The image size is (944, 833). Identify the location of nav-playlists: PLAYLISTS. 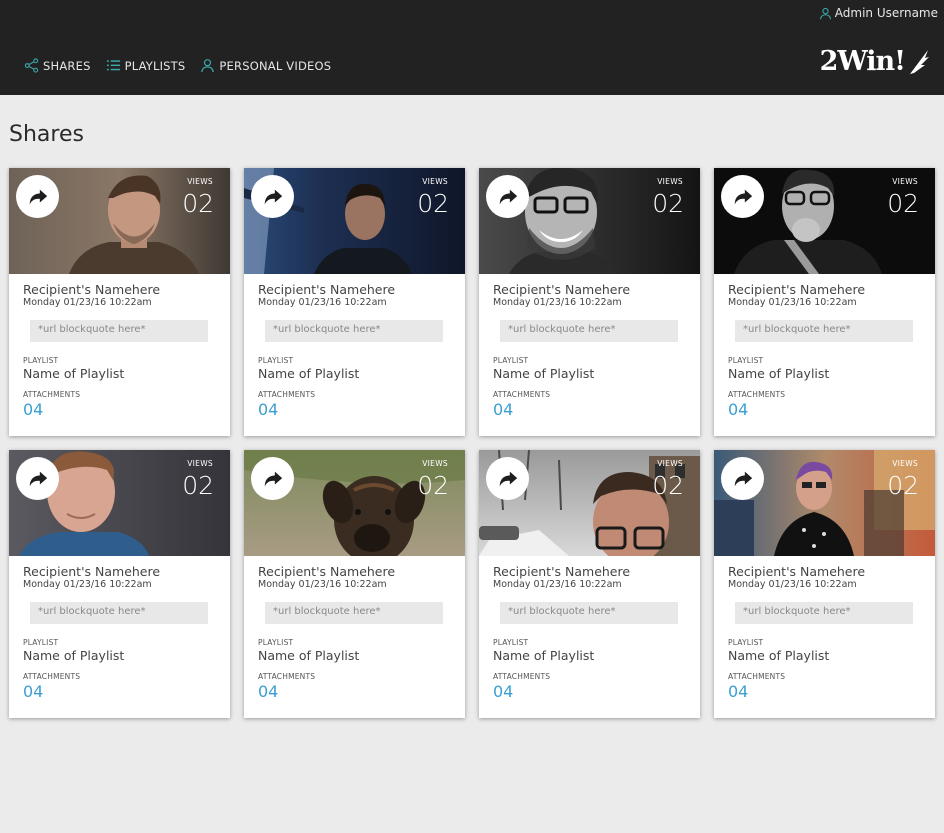
(146, 65).